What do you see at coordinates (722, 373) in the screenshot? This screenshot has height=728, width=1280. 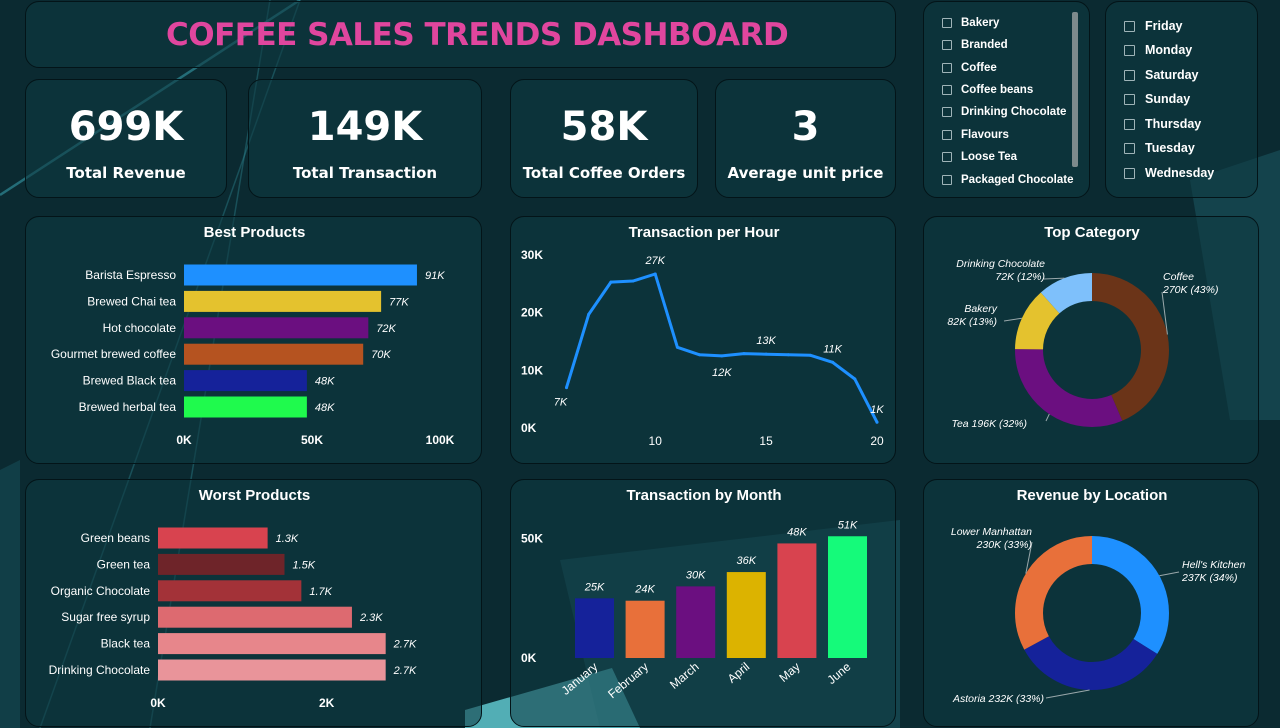 I see `data-label: 12K` at bounding box center [722, 373].